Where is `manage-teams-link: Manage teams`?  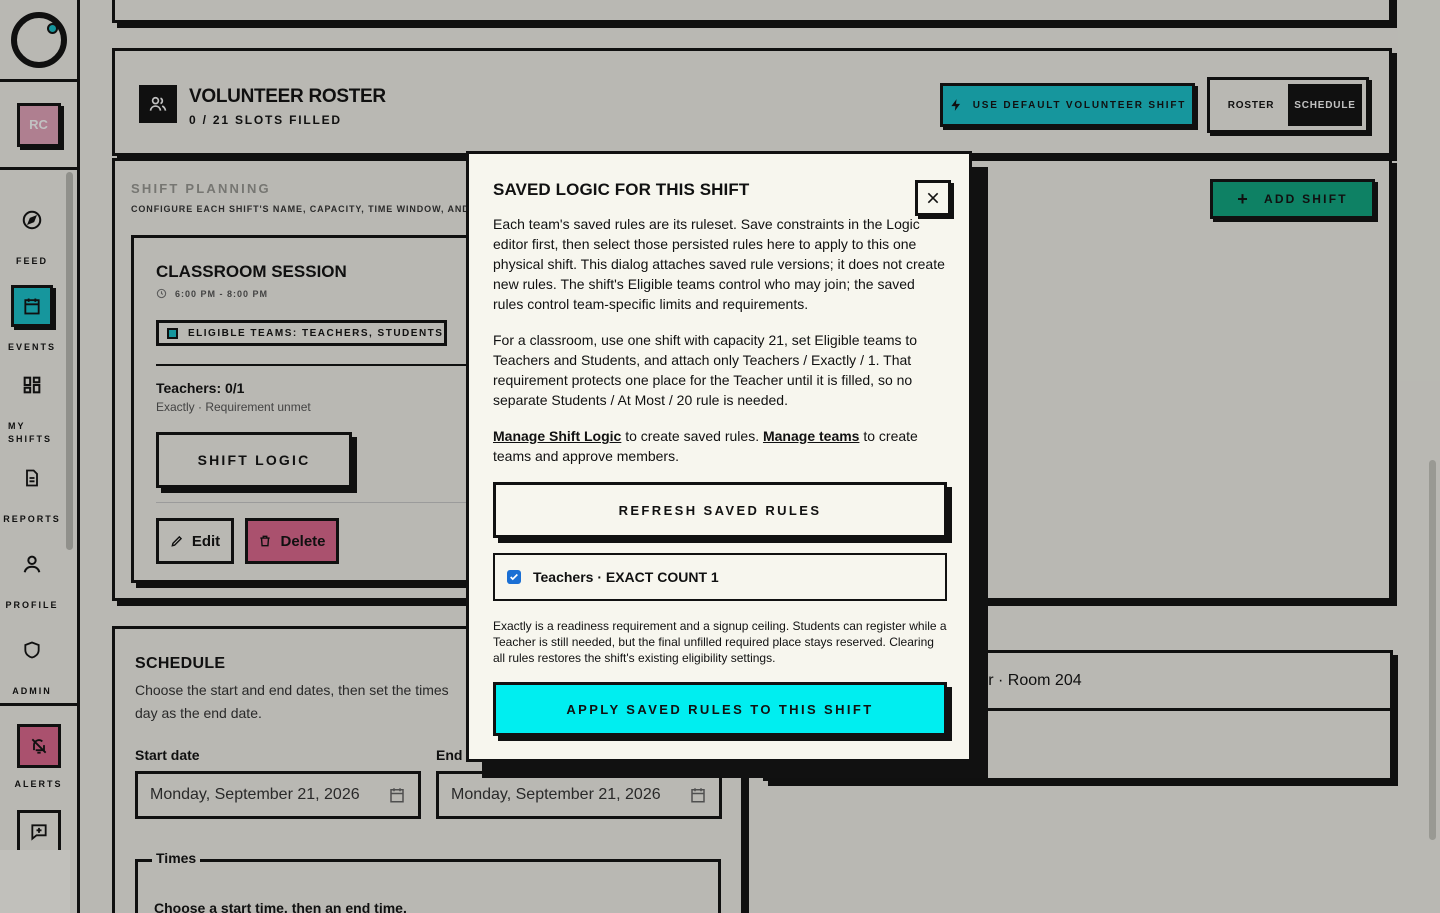 manage-teams-link: Manage teams is located at coordinates (811, 436).